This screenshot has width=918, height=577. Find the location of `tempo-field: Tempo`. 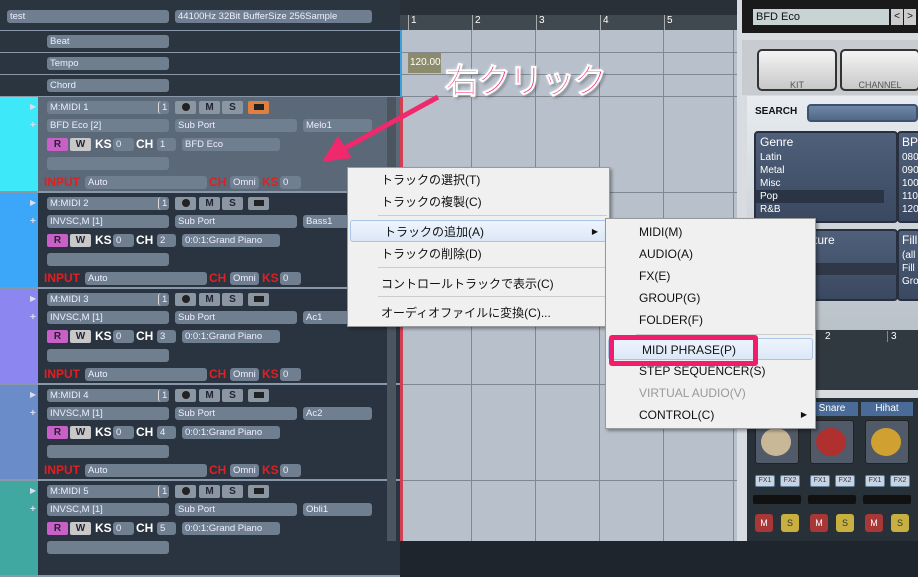

tempo-field: Tempo is located at coordinates (108, 63).